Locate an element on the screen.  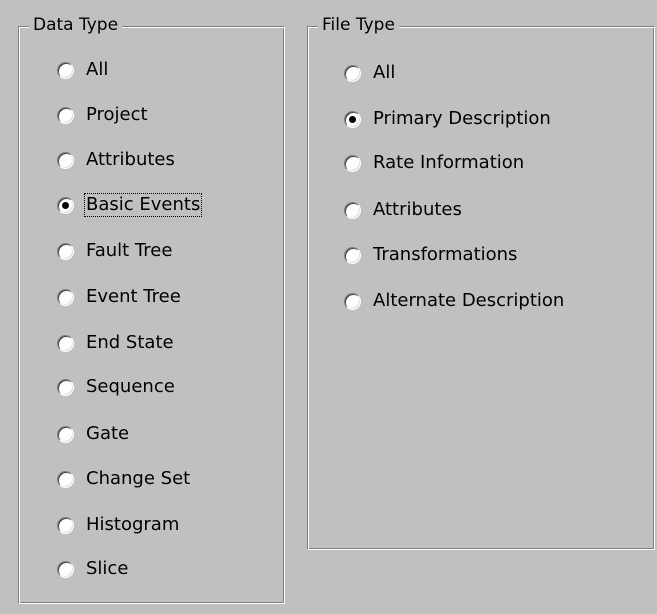
data-type-option-fault-tree: Fault Tree is located at coordinates (115, 251).